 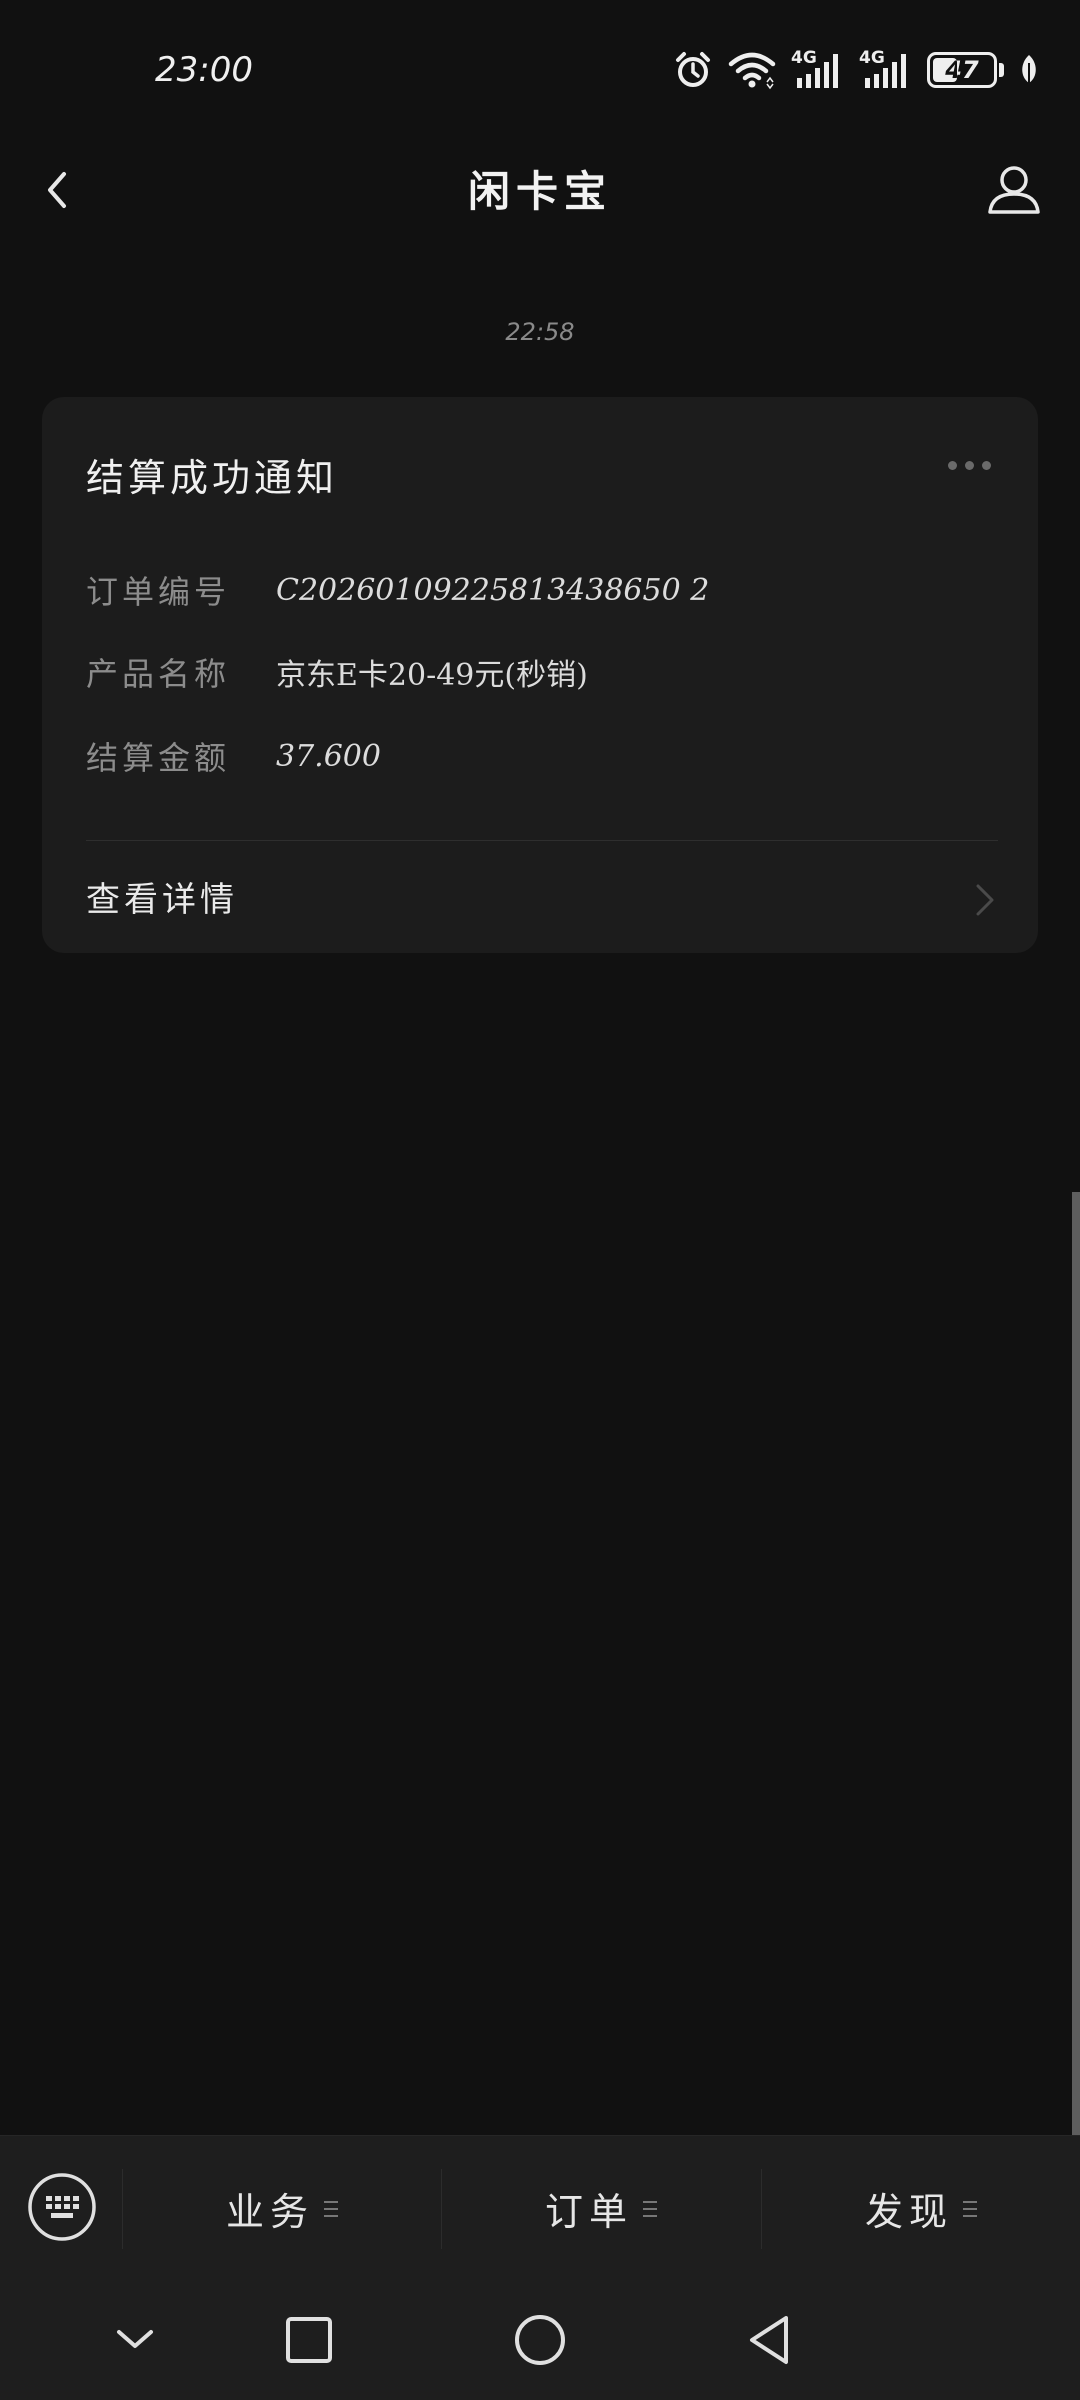 I want to click on field-product-name: 产品名称 京东E卡20-49元(秒销), so click(x=337, y=672).